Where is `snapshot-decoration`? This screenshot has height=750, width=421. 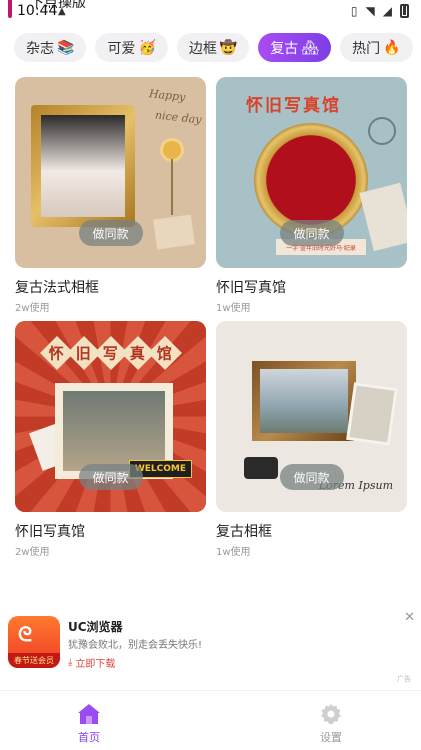 snapshot-decoration is located at coordinates (372, 414).